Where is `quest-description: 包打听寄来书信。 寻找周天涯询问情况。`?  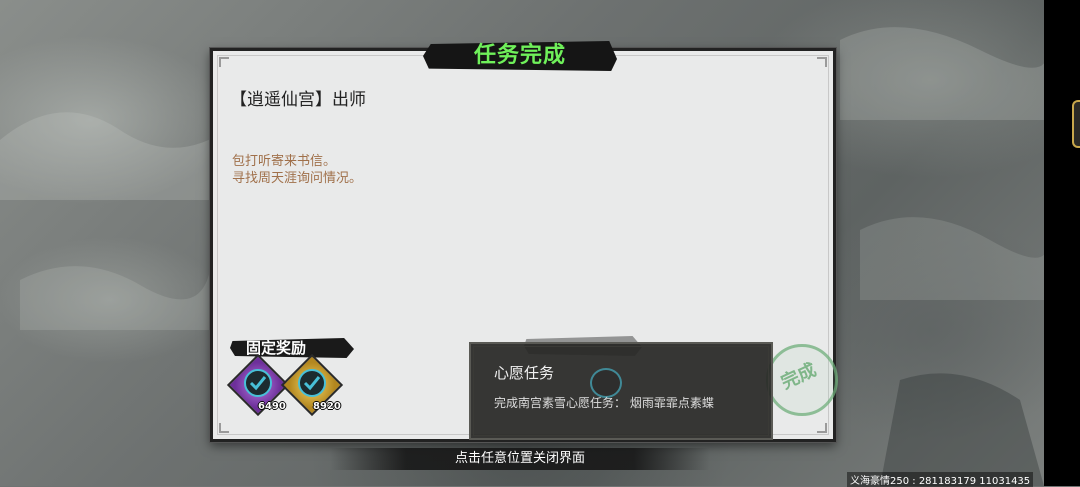
quest-description: 包打听寄来书信。 寻找周天涯询问情况。 is located at coordinates (297, 170).